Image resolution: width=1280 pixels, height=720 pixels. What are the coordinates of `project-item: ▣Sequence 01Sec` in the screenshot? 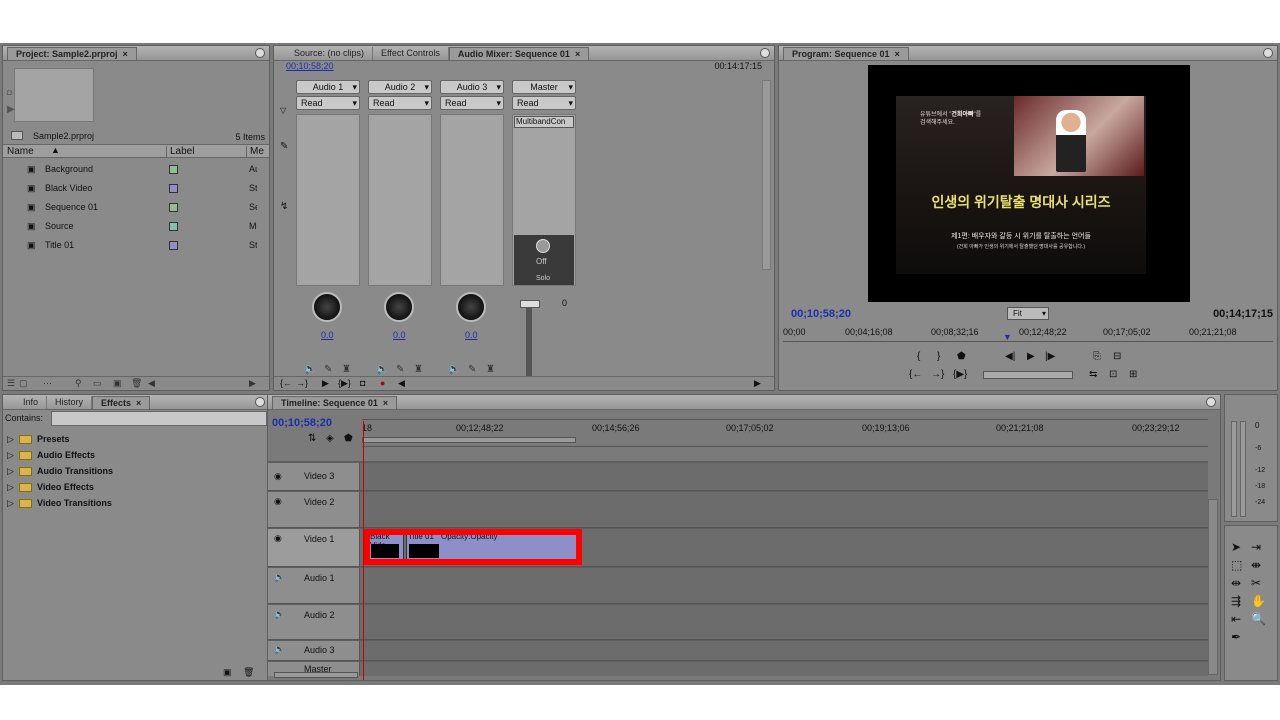 It's located at (136, 207).